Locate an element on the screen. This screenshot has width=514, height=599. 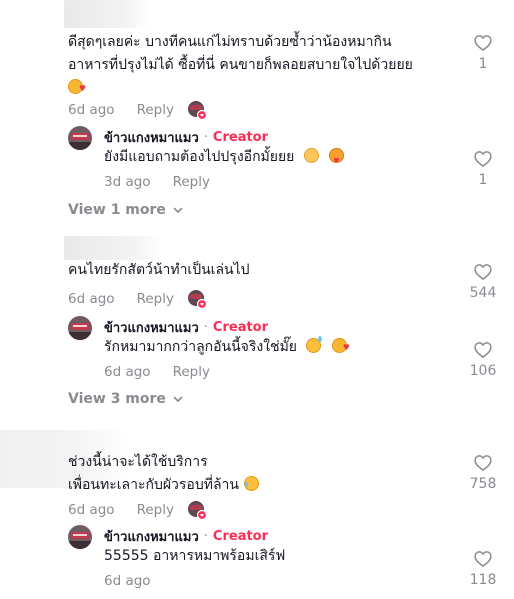
rolling-on-floor-laughing-icon is located at coordinates (251, 483).